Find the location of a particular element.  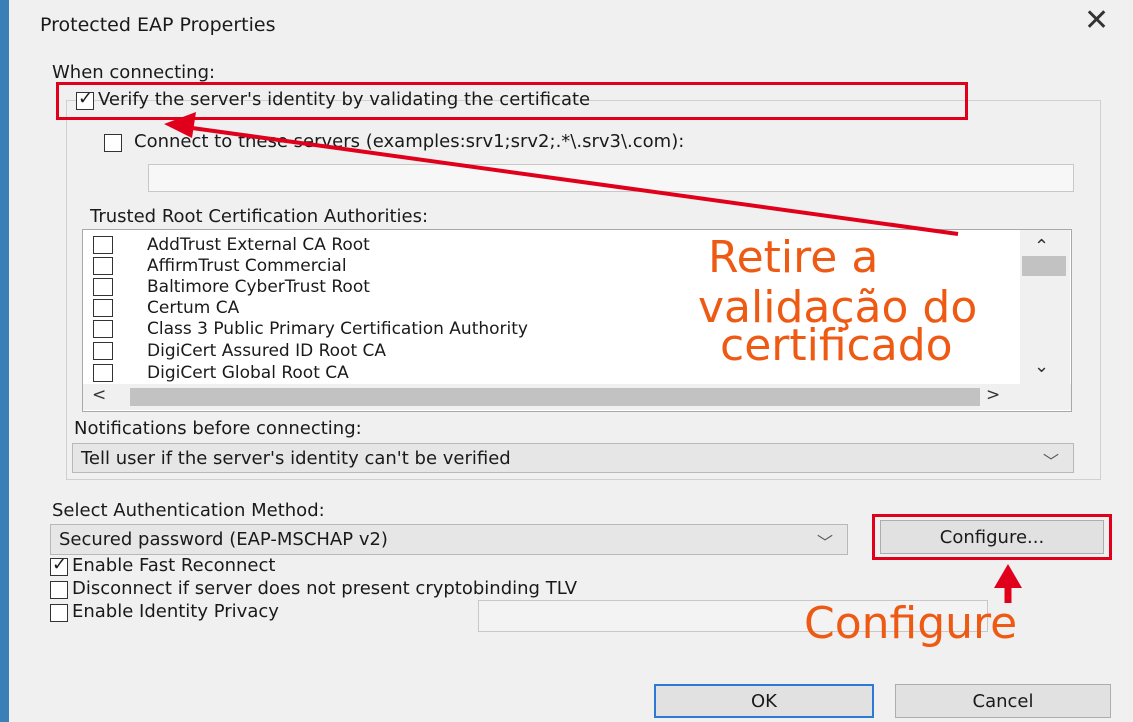

annotation-text: Retire a is located at coordinates (793, 257).